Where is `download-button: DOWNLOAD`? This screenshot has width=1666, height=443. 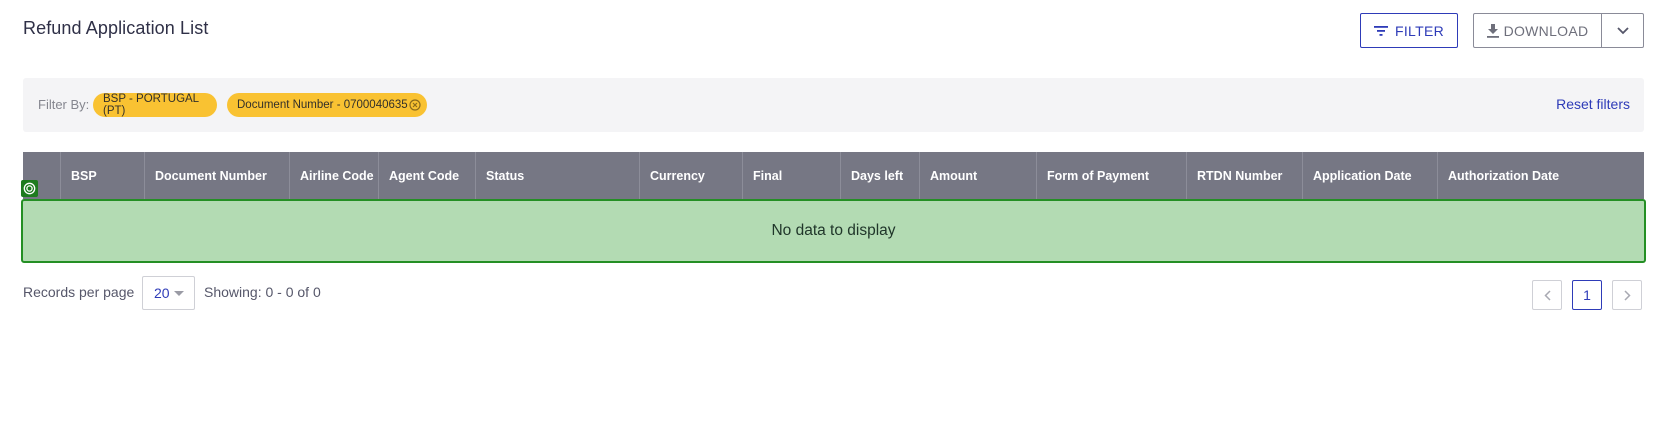 download-button: DOWNLOAD is located at coordinates (1537, 30).